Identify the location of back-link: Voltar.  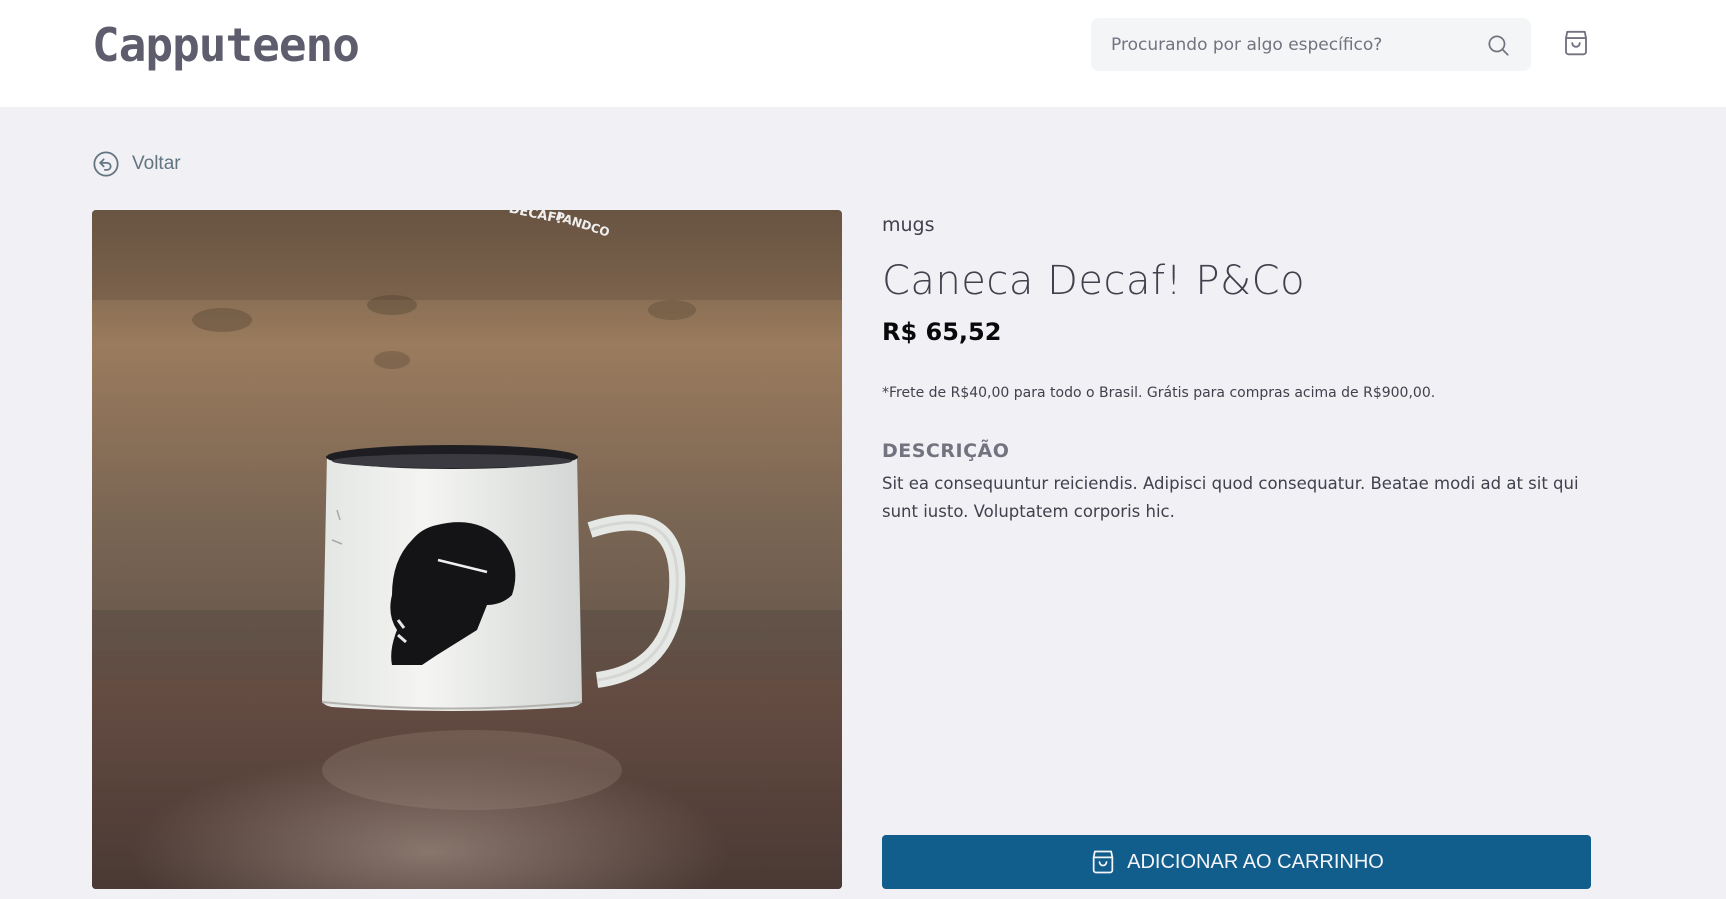
(136, 164).